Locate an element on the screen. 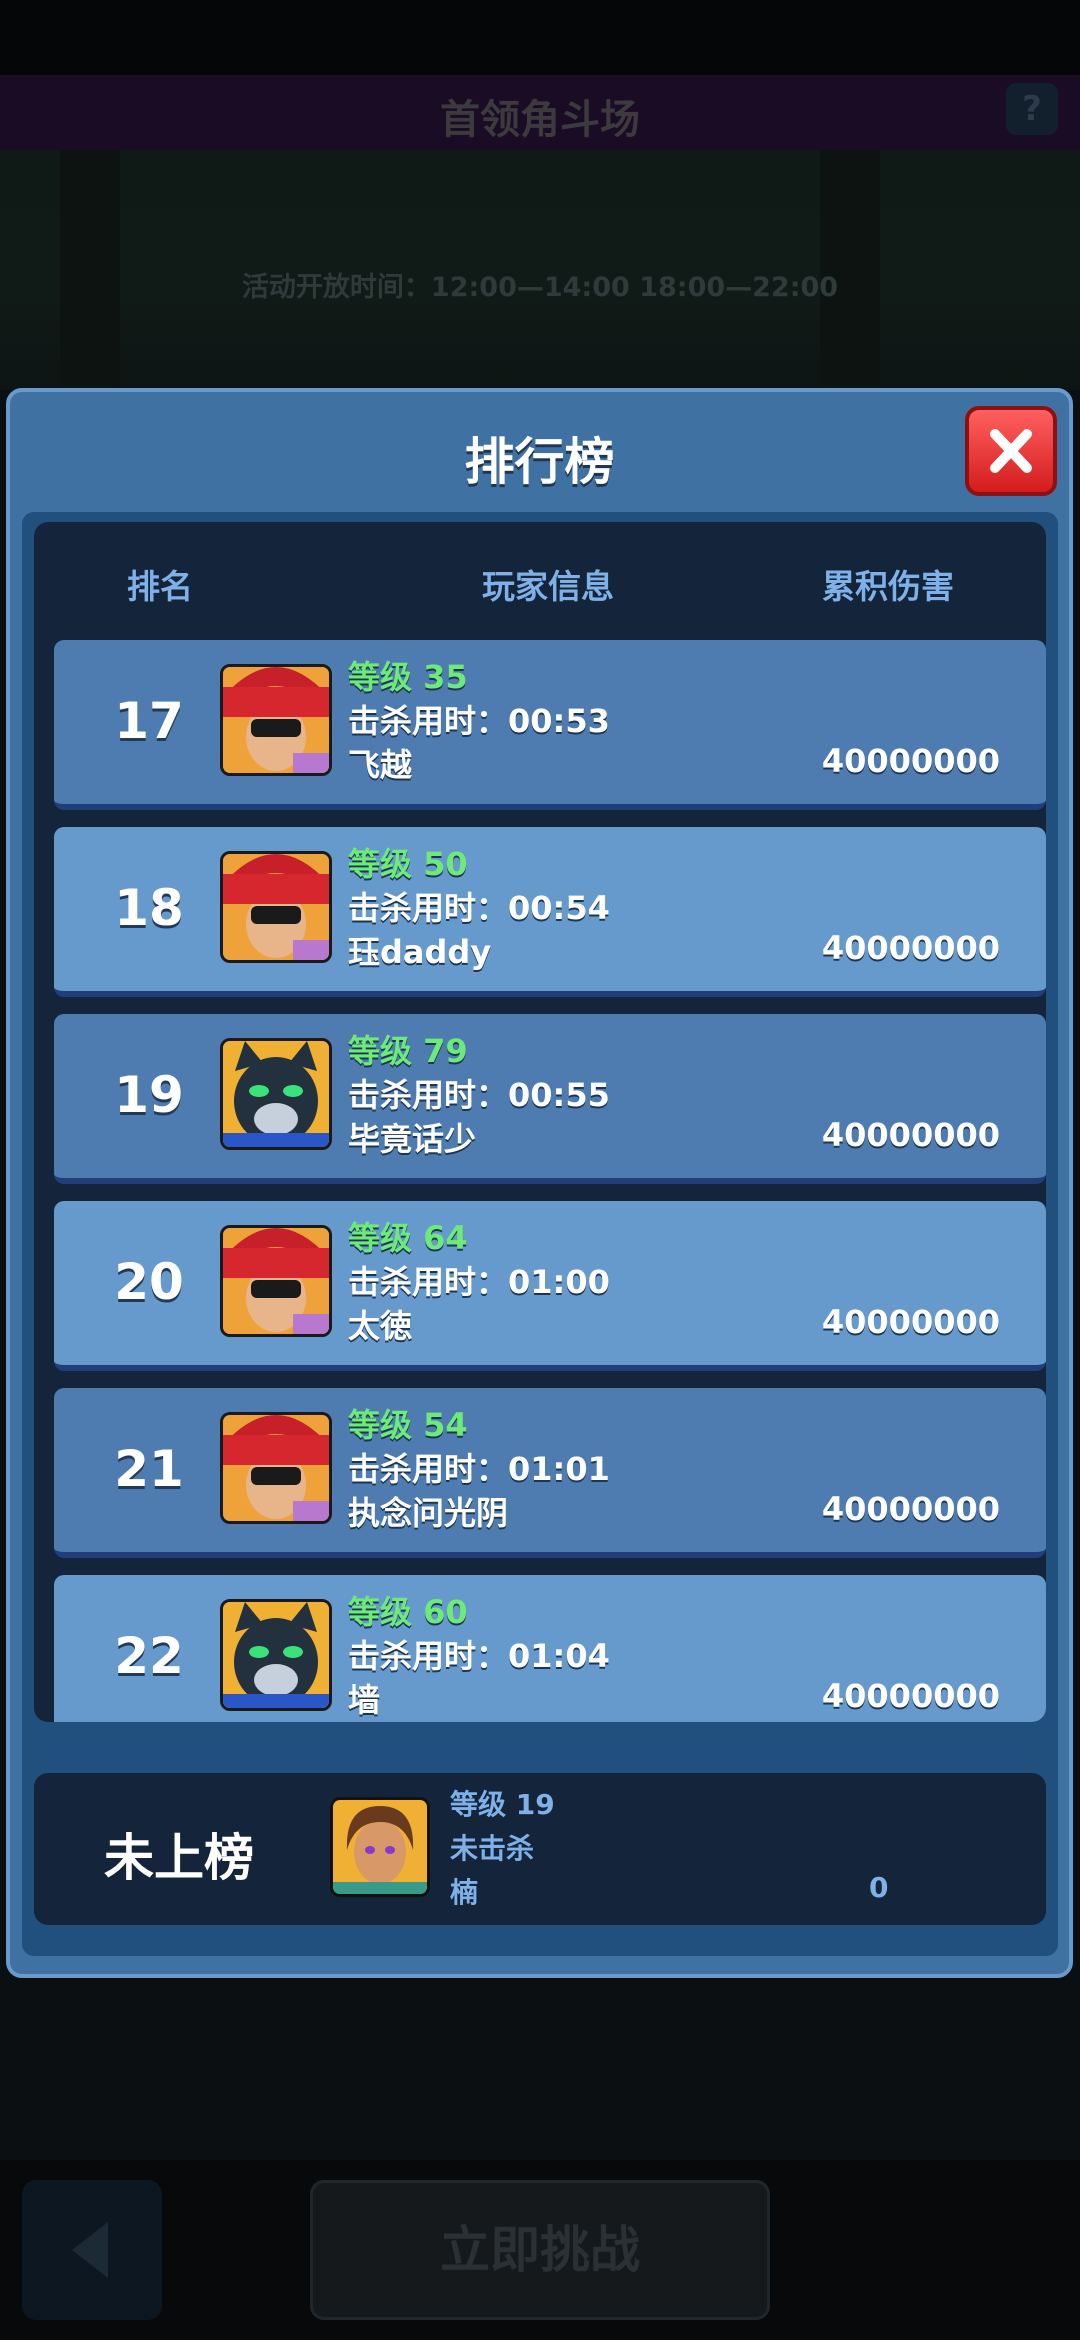  player-name: 飞越 is located at coordinates (380, 765).